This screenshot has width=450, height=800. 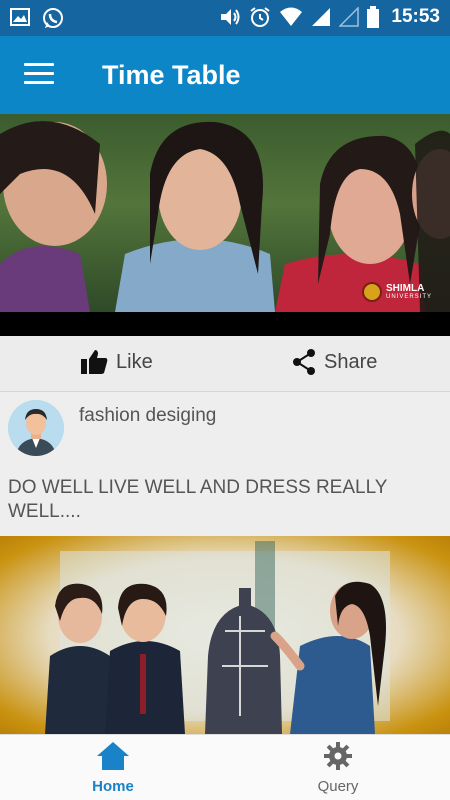 What do you see at coordinates (20, 17) in the screenshot?
I see `image-icon` at bounding box center [20, 17].